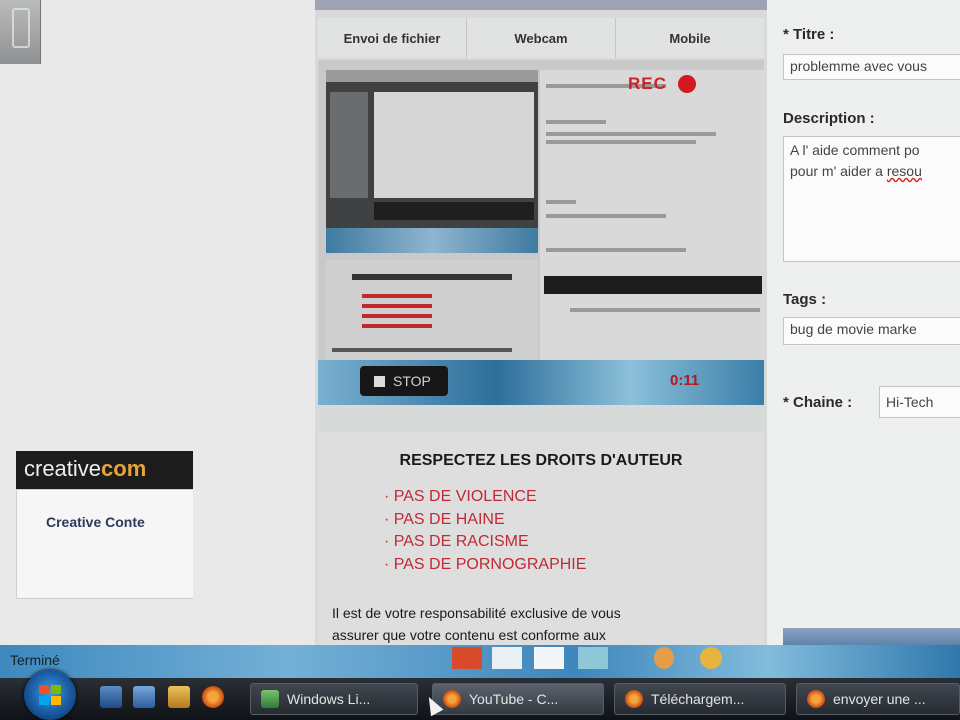 Image resolution: width=960 pixels, height=720 pixels. Describe the element at coordinates (35, 660) in the screenshot. I see `status-text: Terminé` at that location.